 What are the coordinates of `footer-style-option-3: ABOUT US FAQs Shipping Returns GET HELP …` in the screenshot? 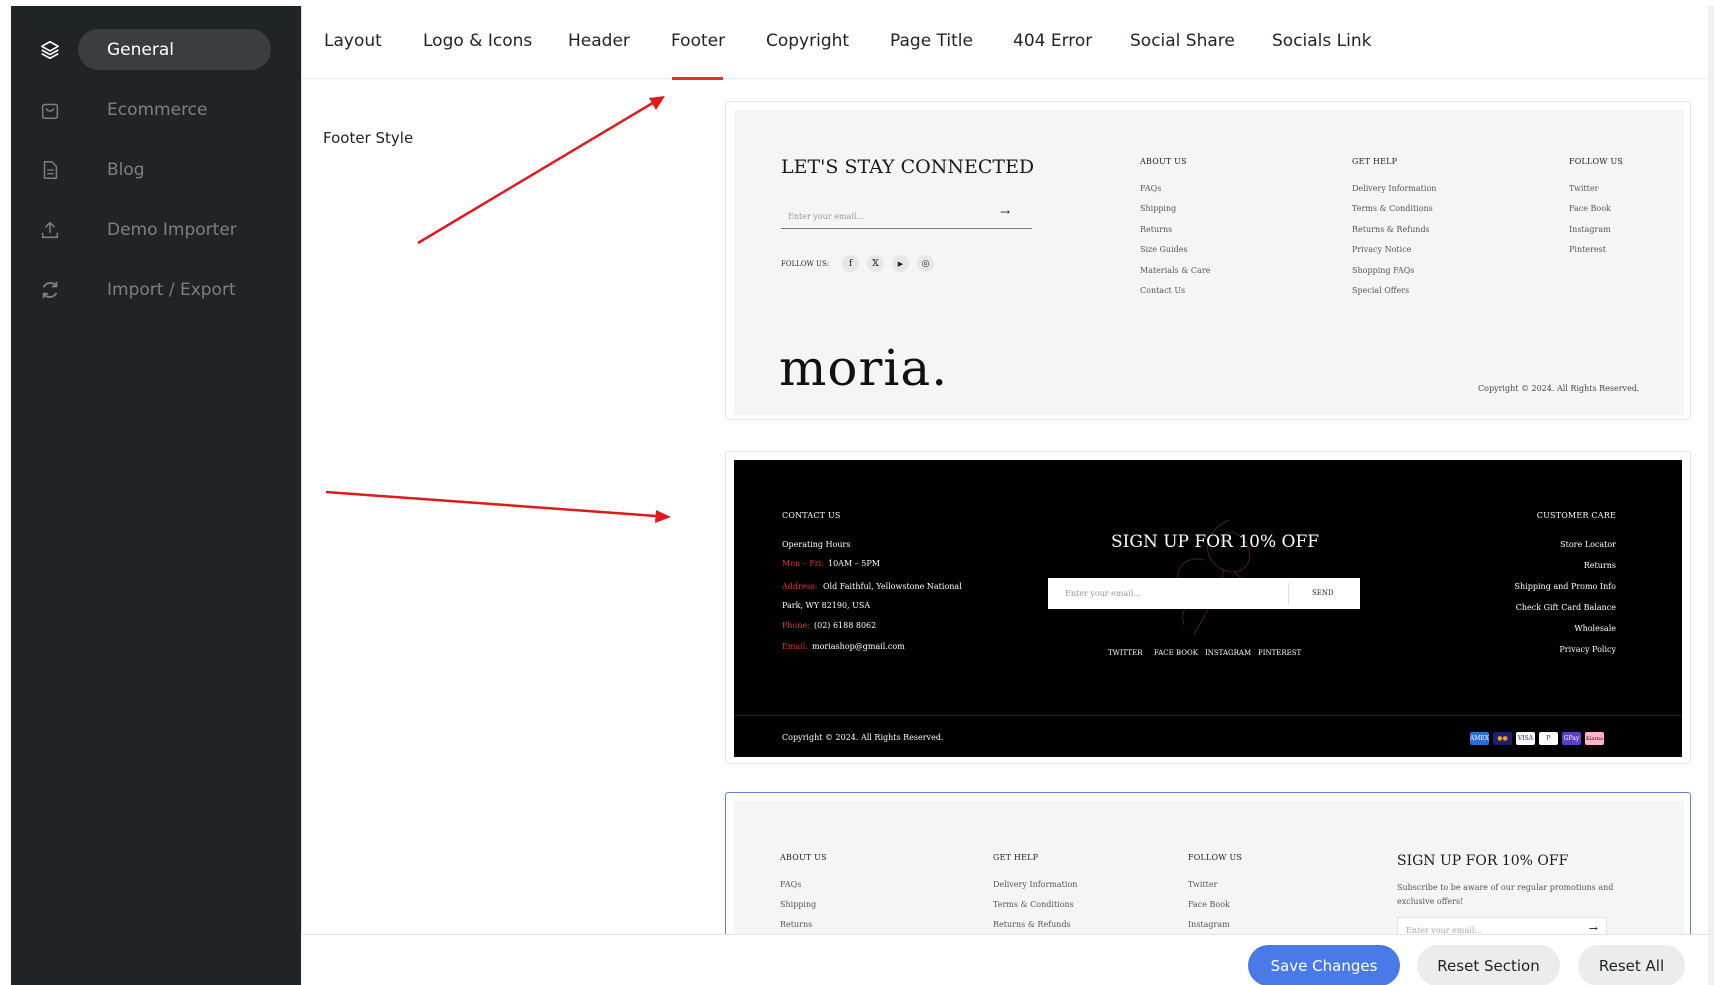 It's located at (1208, 865).